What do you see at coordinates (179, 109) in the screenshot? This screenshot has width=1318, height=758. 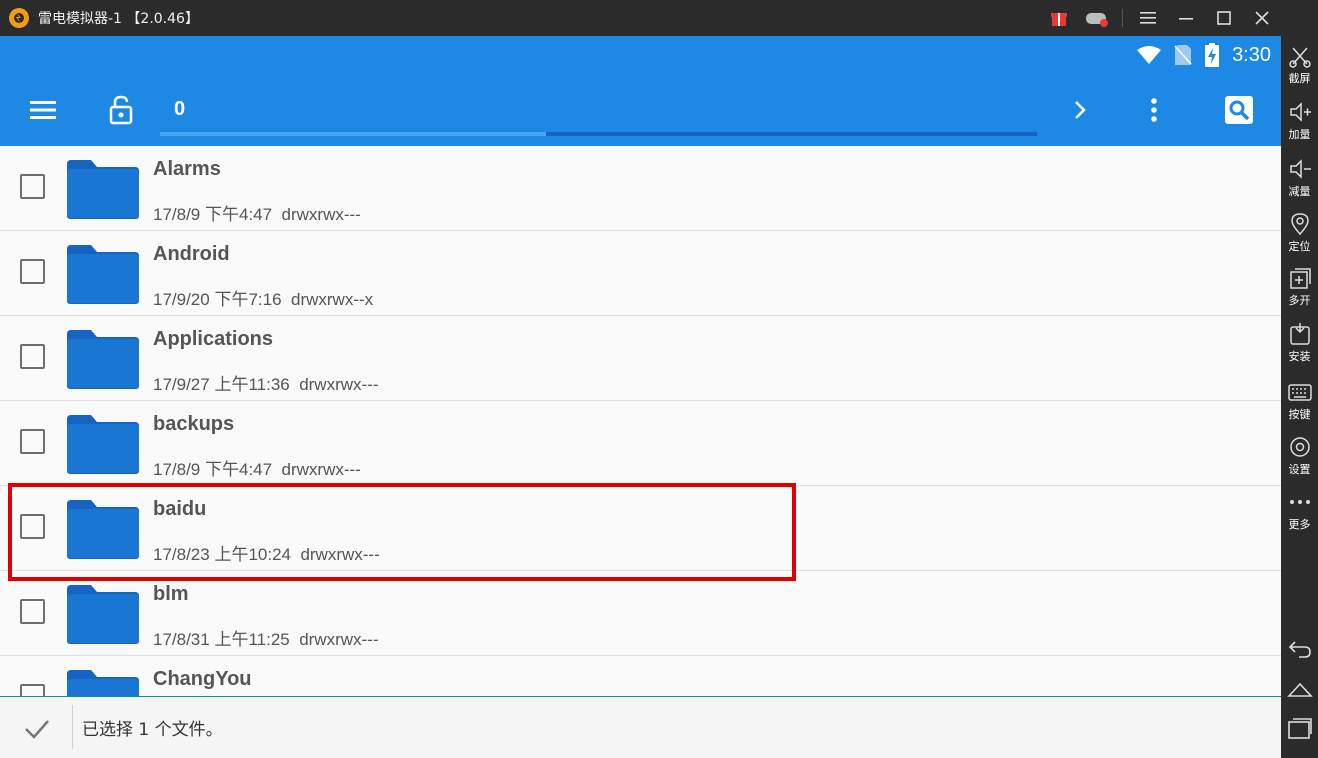 I see `path-breadcrumb: 0` at bounding box center [179, 109].